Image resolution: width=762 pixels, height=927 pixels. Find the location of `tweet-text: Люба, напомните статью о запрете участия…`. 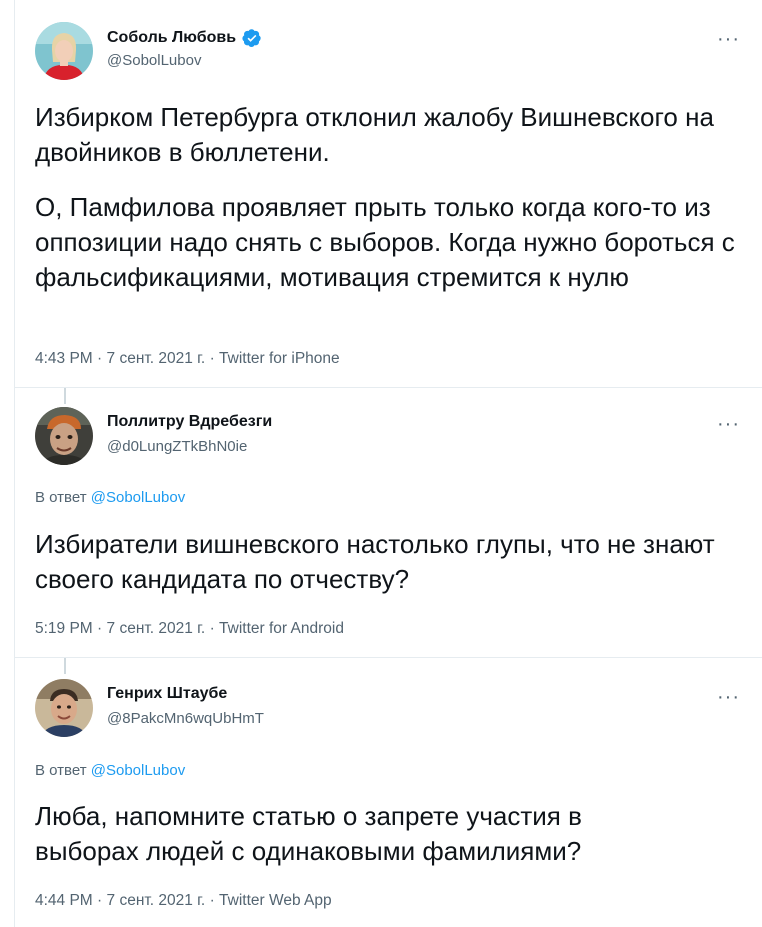

tweet-text: Люба, напомните статью о запрете участия… is located at coordinates (308, 833).